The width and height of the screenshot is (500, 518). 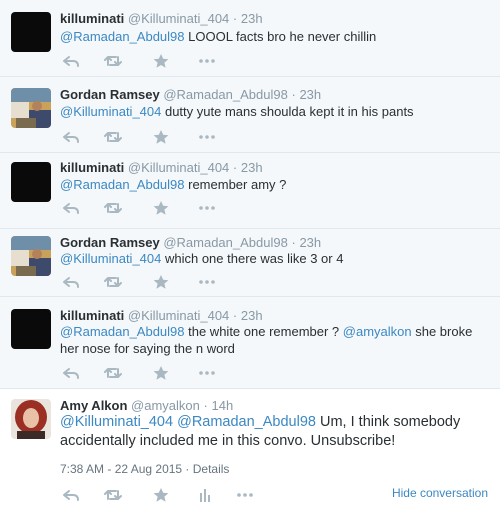 I want to click on tweet-text: @Ramadan_Abdul98 remember amy ?, so click(x=275, y=184).